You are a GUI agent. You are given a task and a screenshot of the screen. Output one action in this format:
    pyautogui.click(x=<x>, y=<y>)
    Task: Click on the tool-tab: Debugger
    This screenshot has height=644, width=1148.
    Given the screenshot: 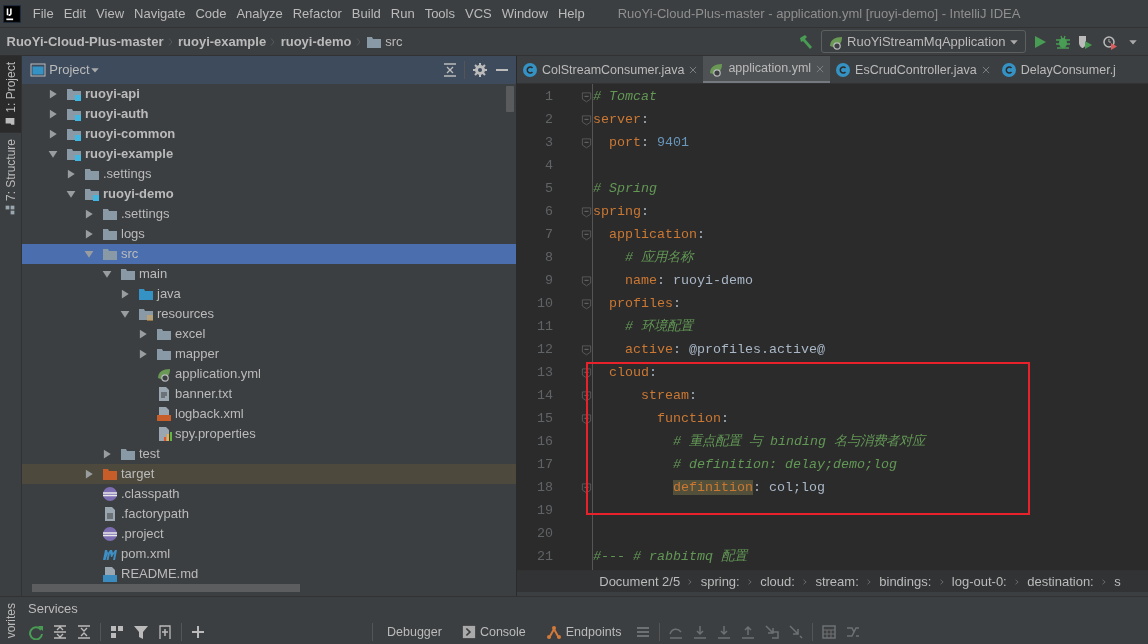 What is the action you would take?
    pyautogui.click(x=414, y=632)
    